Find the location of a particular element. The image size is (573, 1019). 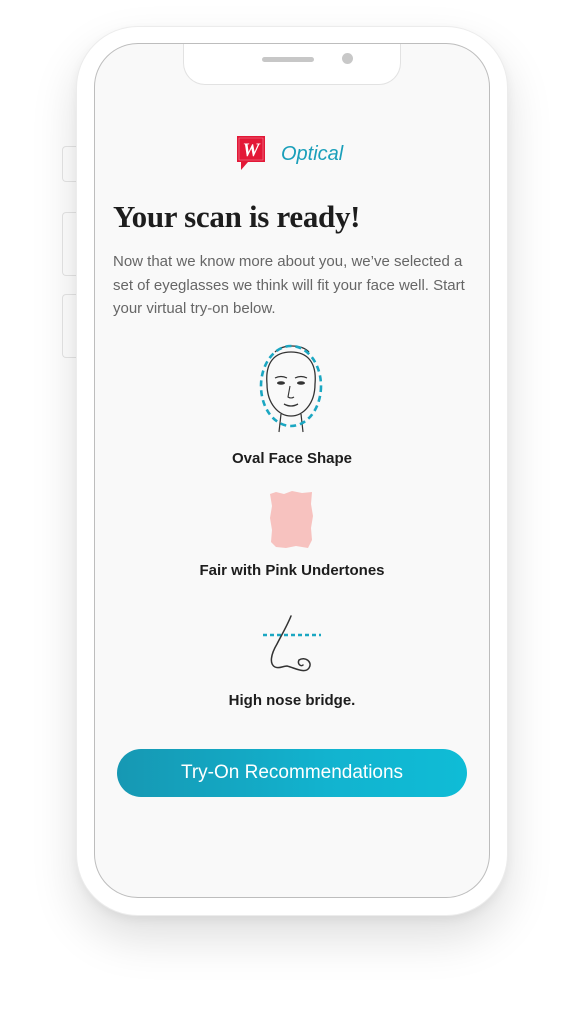

skin-tone-label: Fair with Pink Undertones is located at coordinates (292, 570).